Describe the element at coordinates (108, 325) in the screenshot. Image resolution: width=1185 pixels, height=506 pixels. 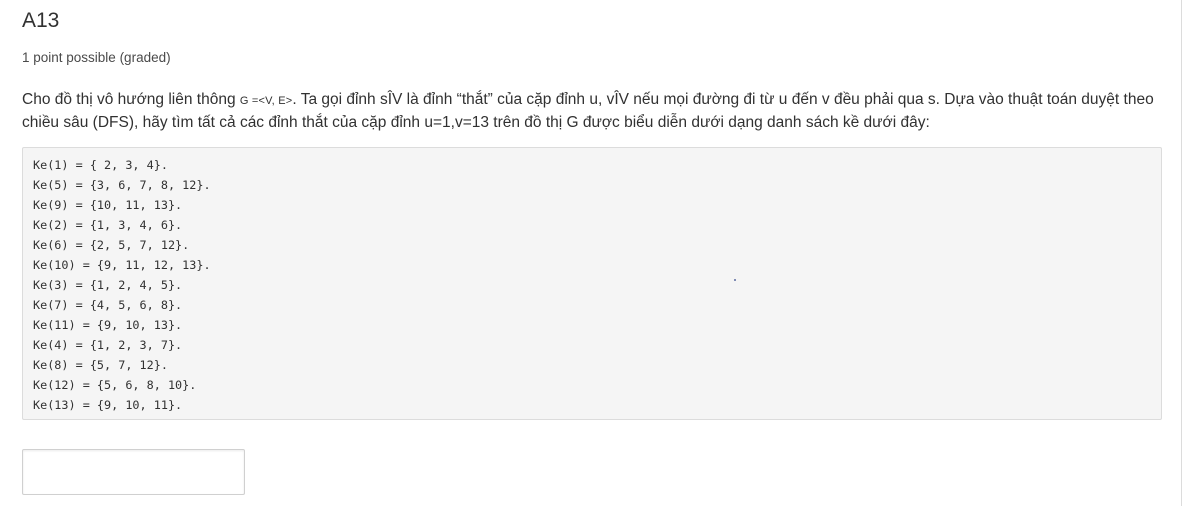
I see `adjacency-line: Ke(11) = {9, 10, 13}.` at that location.